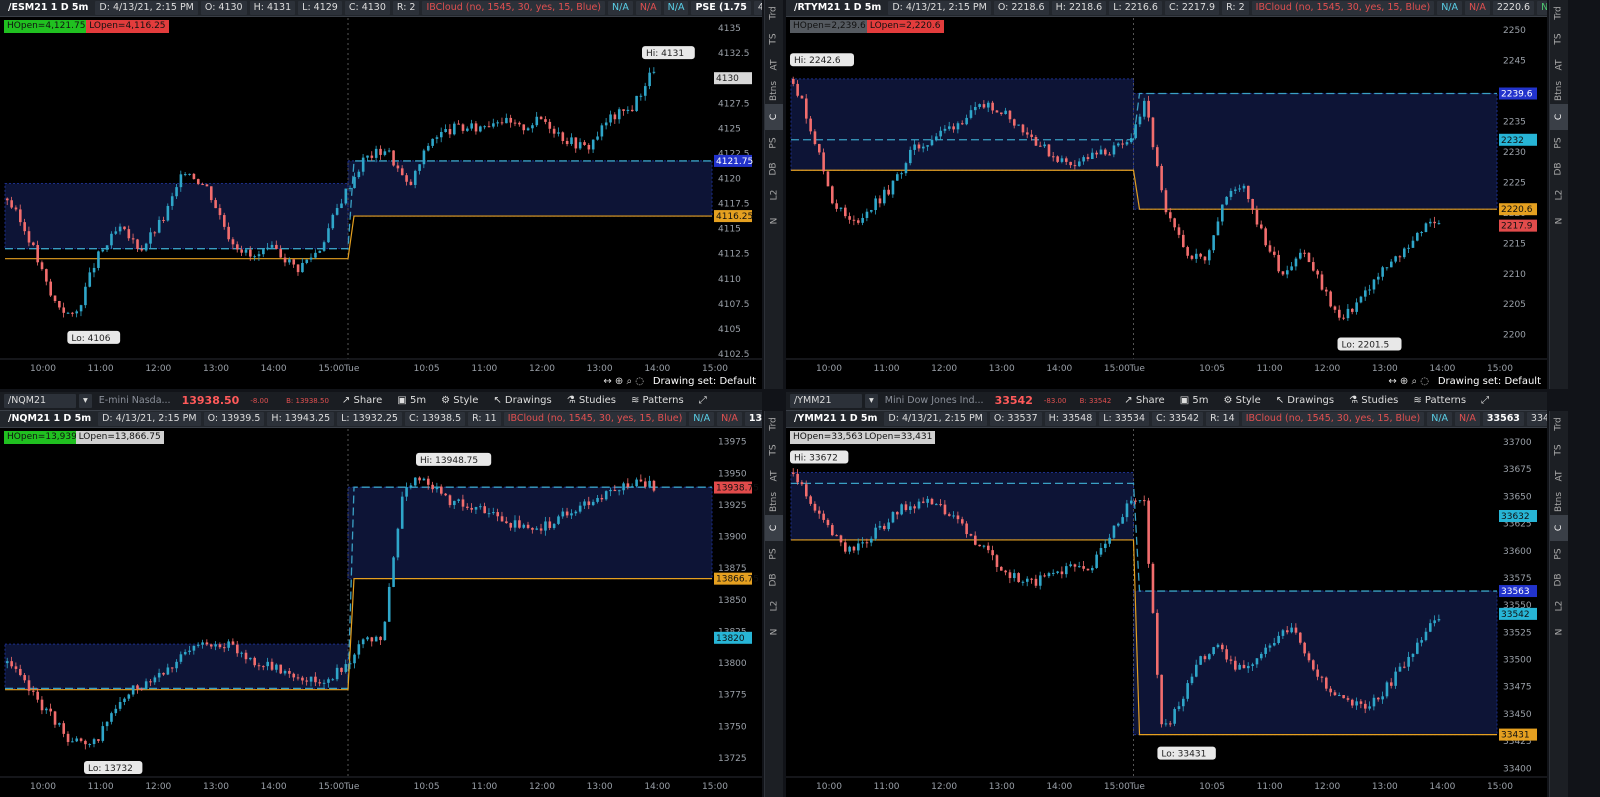  Describe the element at coordinates (49, 419) in the screenshot. I see `chart-symbol-label: /NQM21 1 D 5m` at that location.